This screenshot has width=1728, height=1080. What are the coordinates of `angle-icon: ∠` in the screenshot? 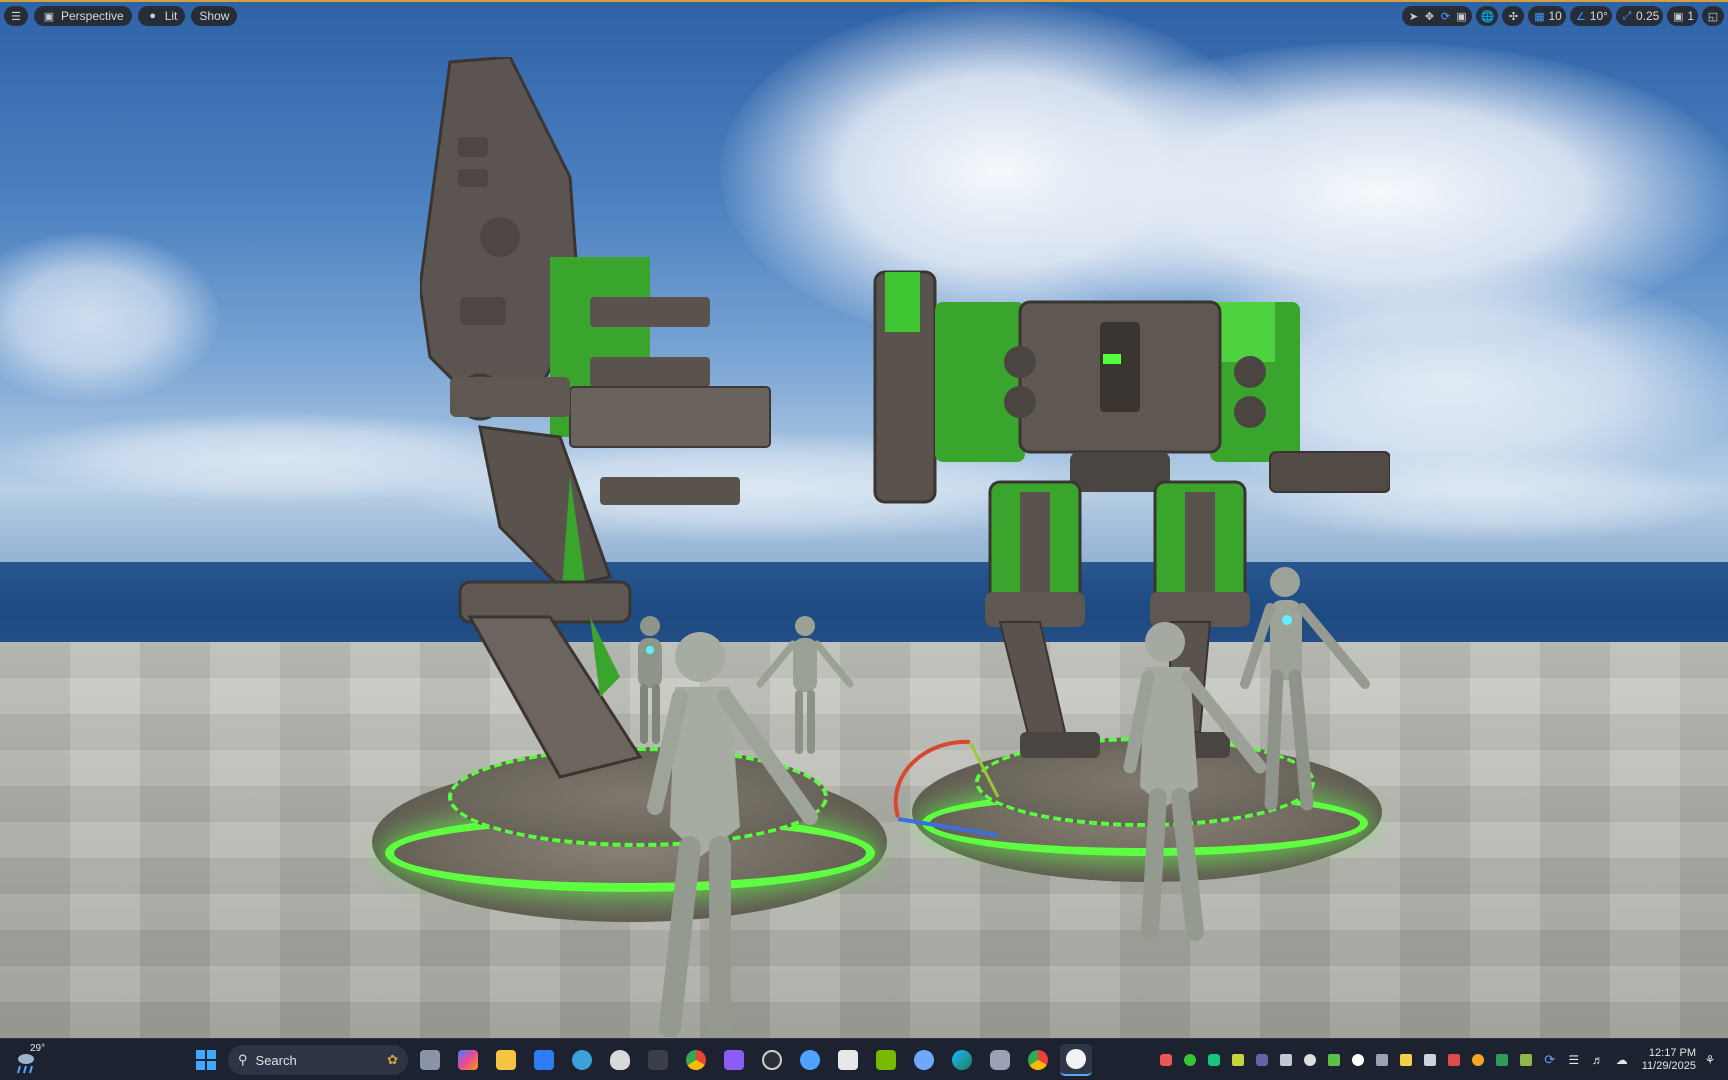 It's located at (1580, 16).